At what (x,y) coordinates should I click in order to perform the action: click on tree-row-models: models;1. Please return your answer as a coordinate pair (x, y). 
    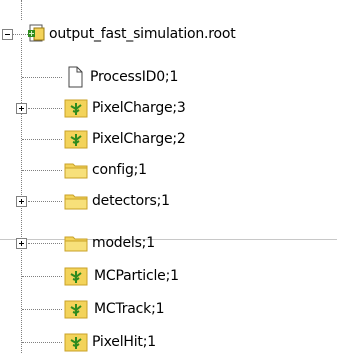
    Looking at the image, I should click on (109, 243).